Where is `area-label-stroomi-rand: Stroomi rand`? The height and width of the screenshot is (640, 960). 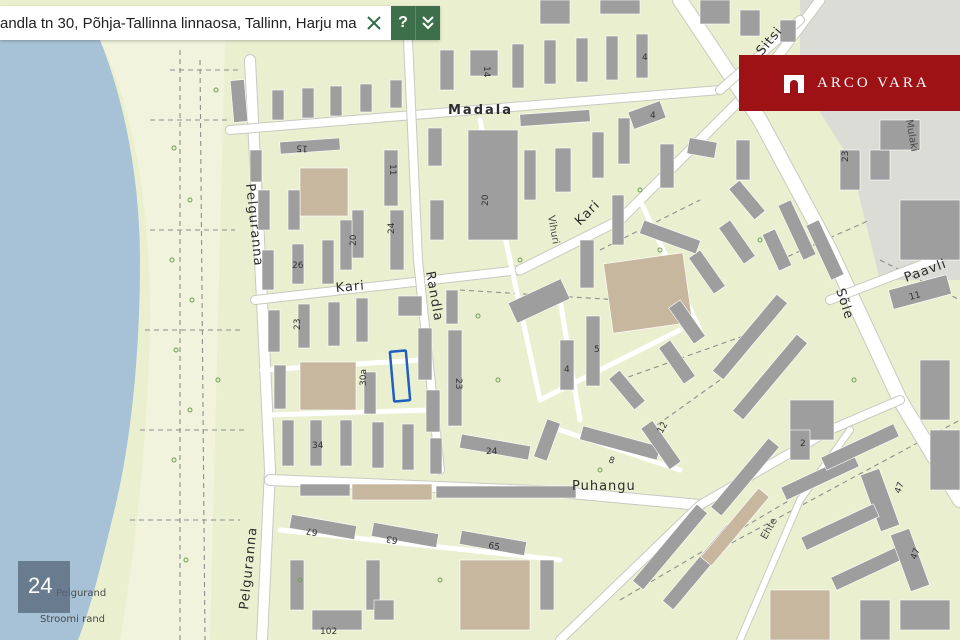 area-label-stroomi-rand: Stroomi rand is located at coordinates (72, 619).